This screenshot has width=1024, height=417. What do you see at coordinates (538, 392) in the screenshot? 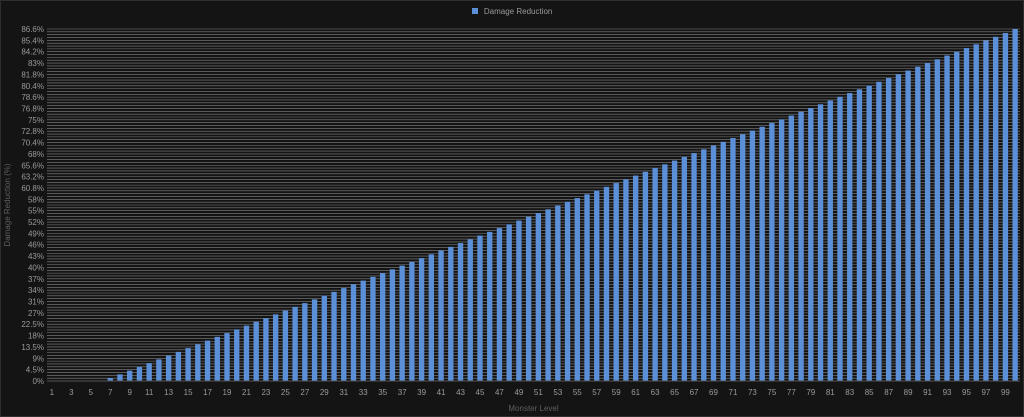
I see `x-tick-label: 51` at bounding box center [538, 392].